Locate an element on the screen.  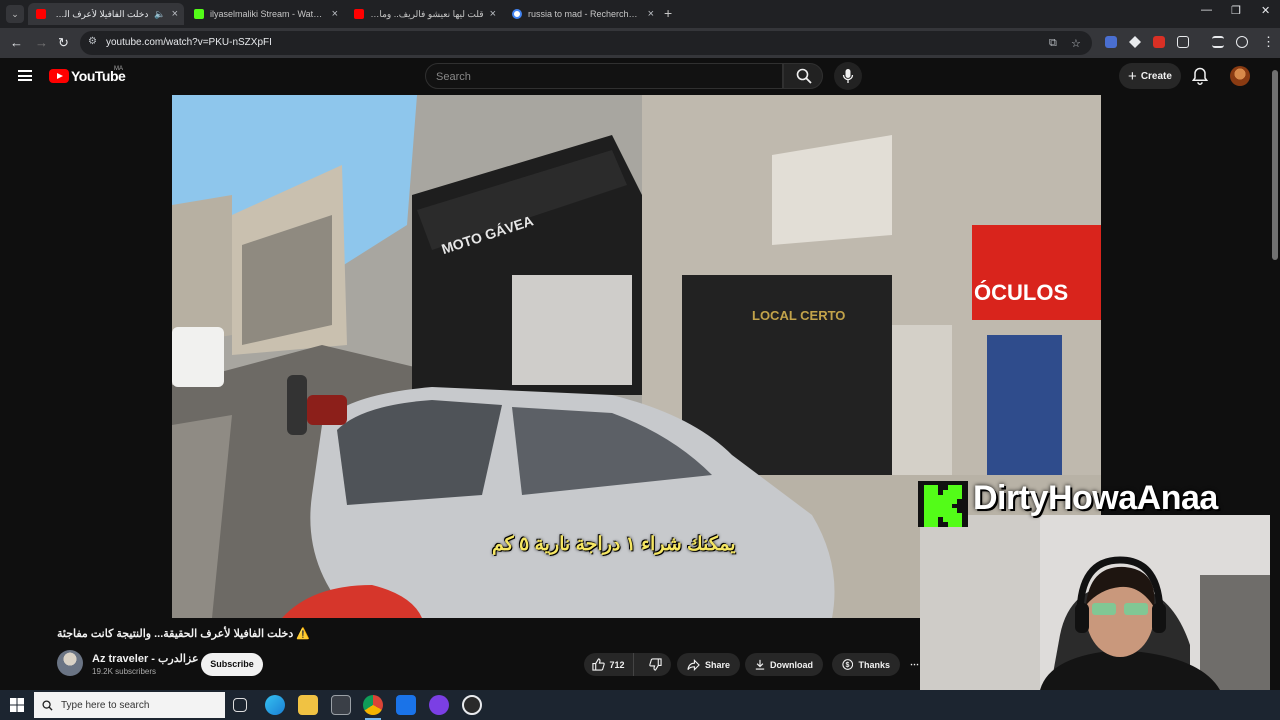
streamer-name: DirtyHowaAnaa is located at coordinates (1095, 498).